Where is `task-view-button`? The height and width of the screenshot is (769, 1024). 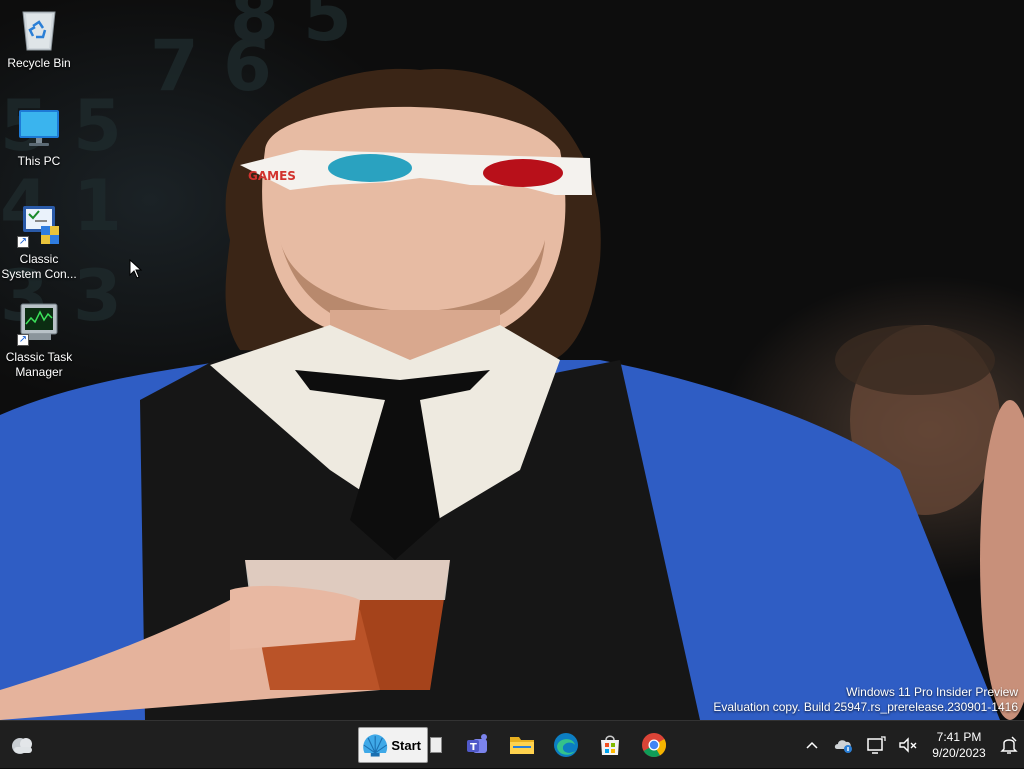 task-view-button is located at coordinates (436, 745).